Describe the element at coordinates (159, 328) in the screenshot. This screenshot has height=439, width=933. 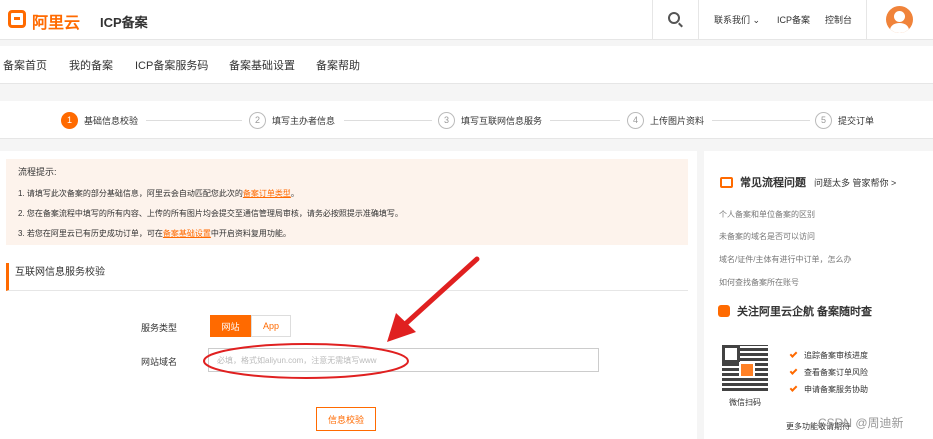
I see `service-type-label: 服务类型` at that location.